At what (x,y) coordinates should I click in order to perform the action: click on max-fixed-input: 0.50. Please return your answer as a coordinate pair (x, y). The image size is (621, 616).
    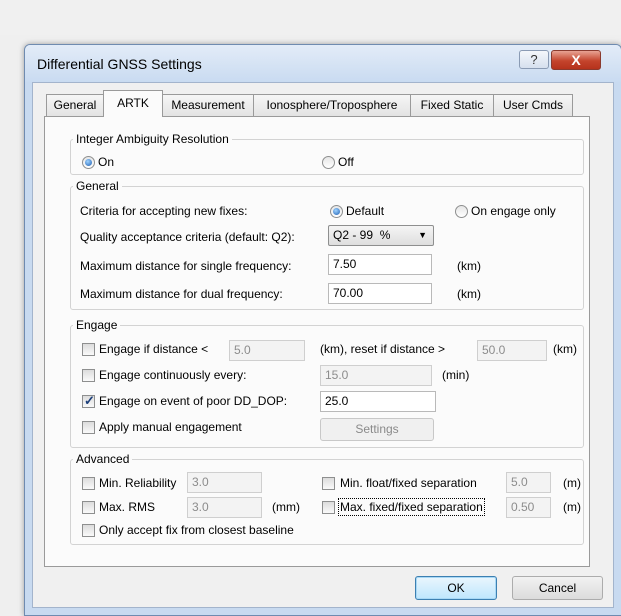
    Looking at the image, I should click on (528, 507).